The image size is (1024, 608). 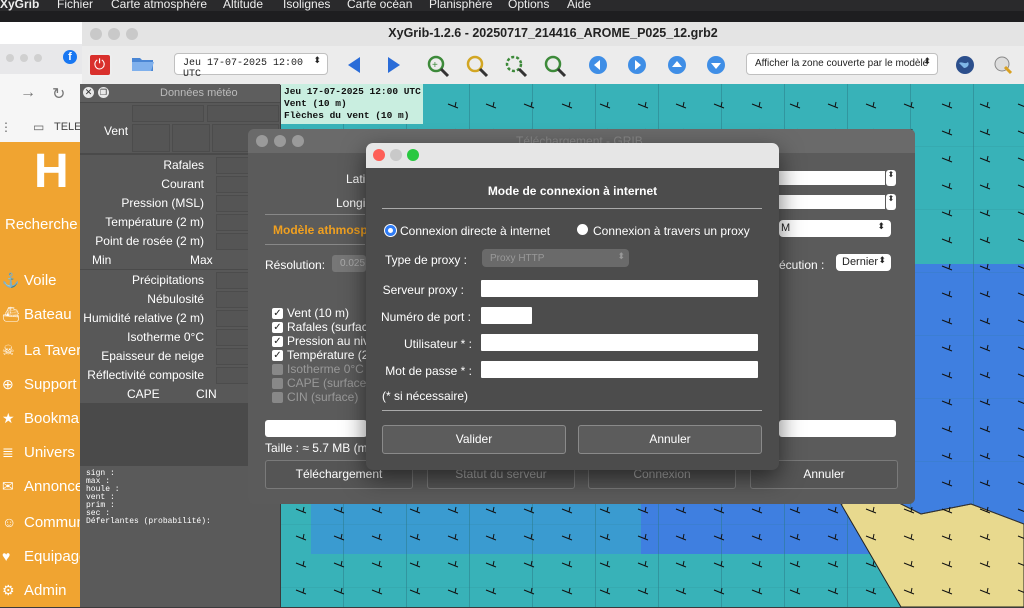 I want to click on proxy-cancel-button: Annuler, so click(x=670, y=439).